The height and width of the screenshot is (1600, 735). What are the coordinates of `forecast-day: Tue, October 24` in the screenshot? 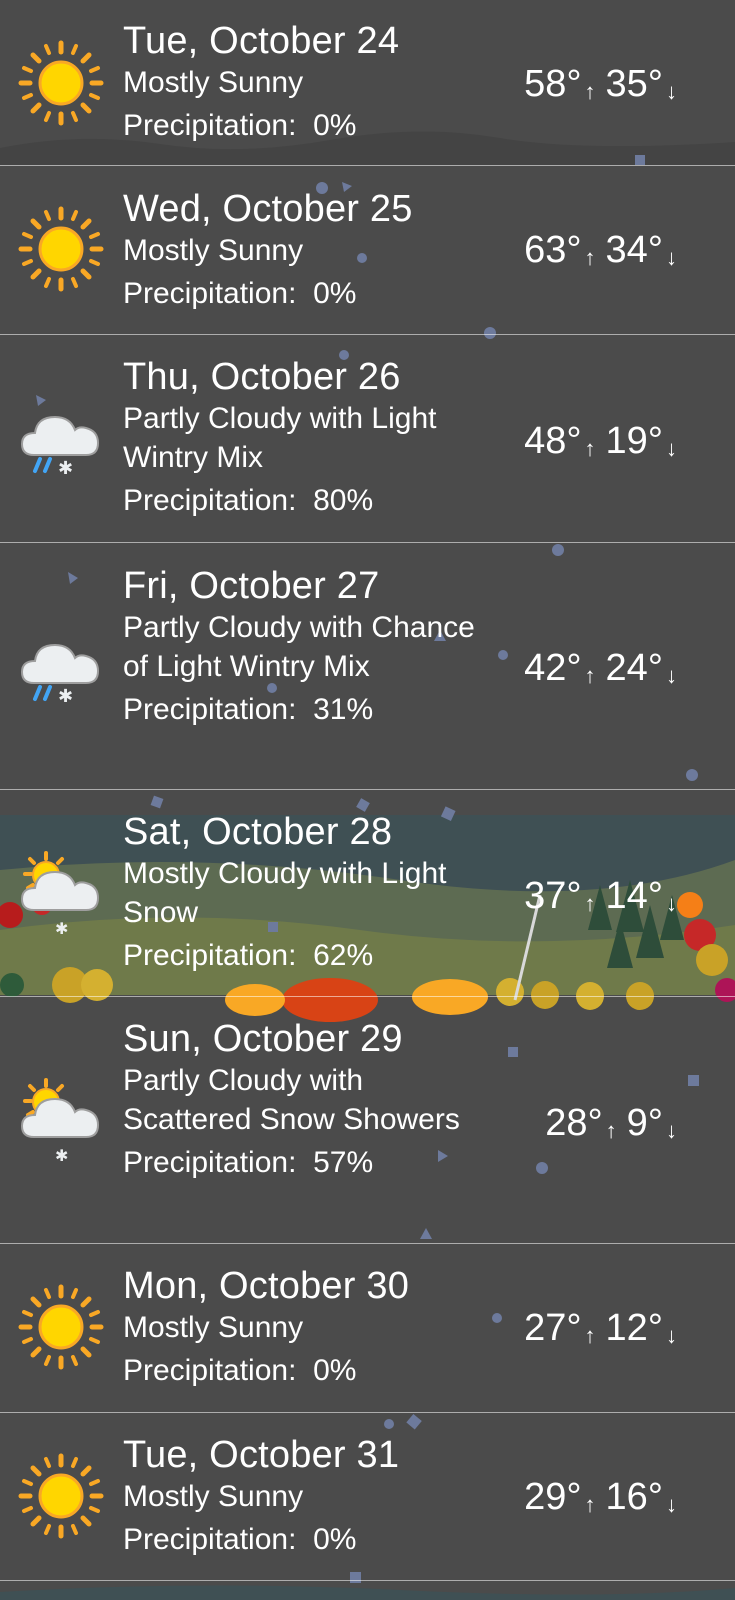 It's located at (261, 41).